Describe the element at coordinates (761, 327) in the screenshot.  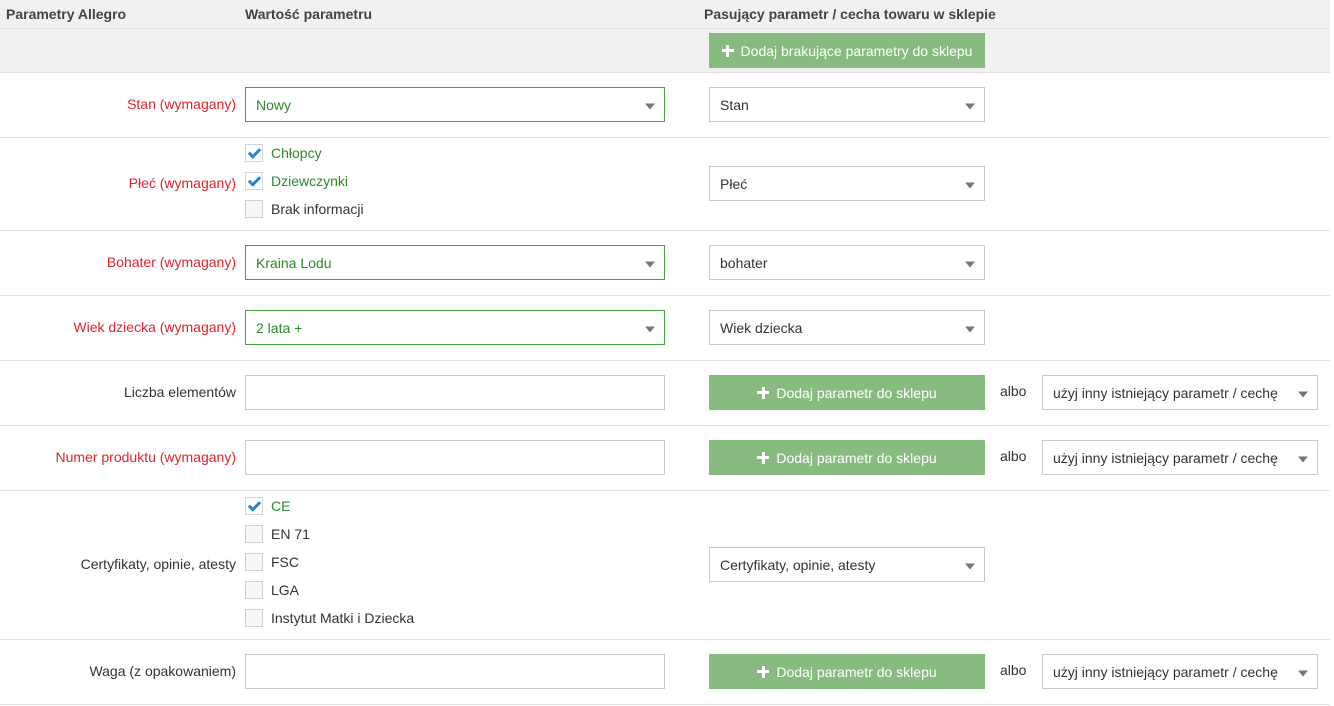
I see `wiek-match: Wiek dziecka` at that location.